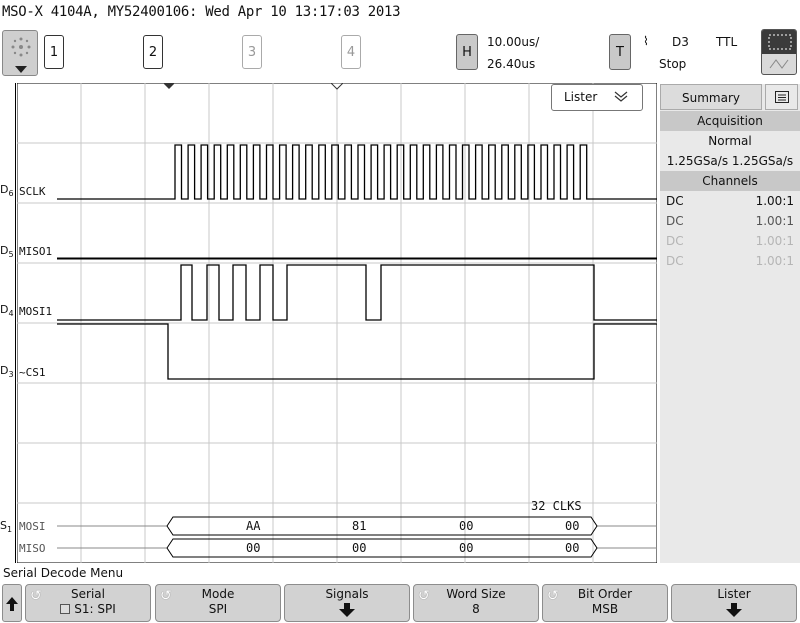  Describe the element at coordinates (7, 252) in the screenshot. I see `d5-channel-id: D5` at that location.